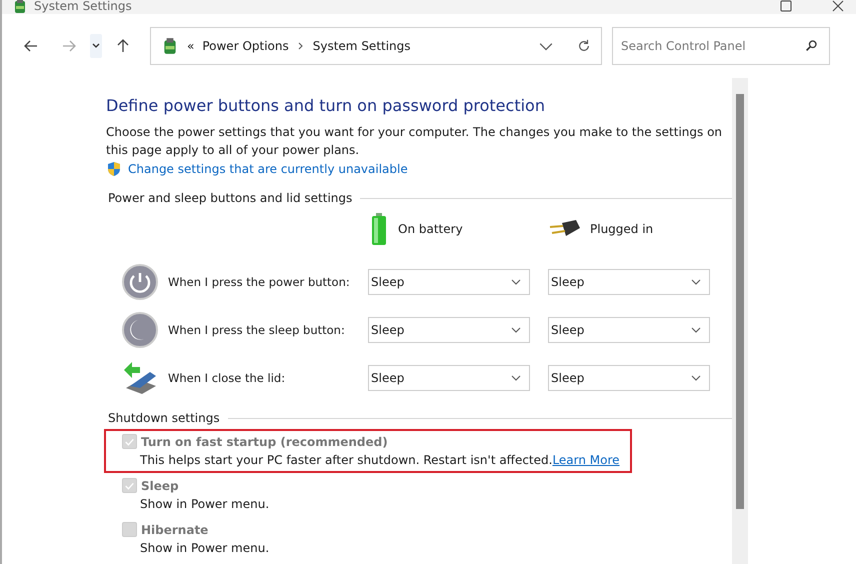  Describe the element at coordinates (811, 45) in the screenshot. I see `search-icon` at that location.